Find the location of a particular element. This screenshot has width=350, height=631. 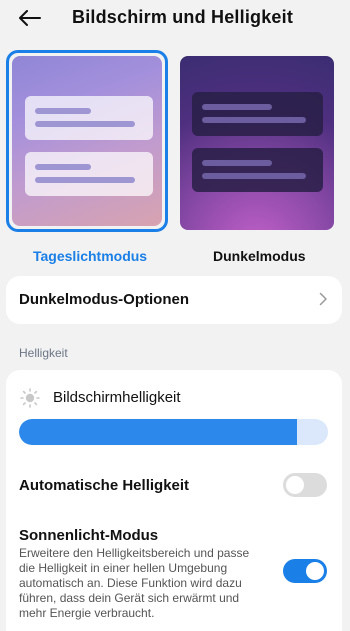

sunlight-mode-toggle is located at coordinates (305, 571).